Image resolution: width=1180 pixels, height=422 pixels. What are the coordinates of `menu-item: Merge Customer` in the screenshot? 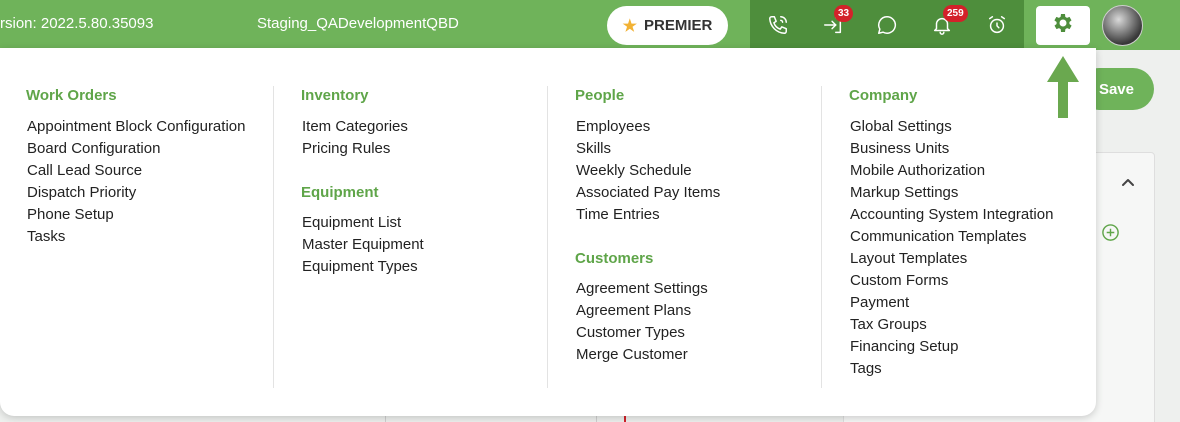 It's located at (632, 354).